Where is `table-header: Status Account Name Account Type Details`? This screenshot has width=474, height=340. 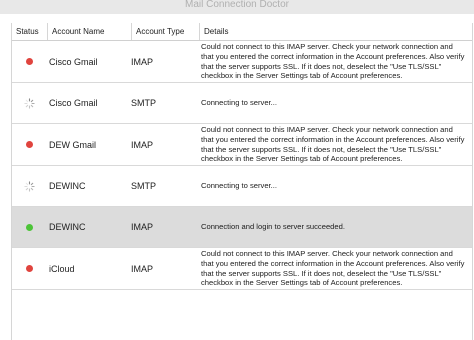
table-header: Status Account Name Account Type Details is located at coordinates (242, 32).